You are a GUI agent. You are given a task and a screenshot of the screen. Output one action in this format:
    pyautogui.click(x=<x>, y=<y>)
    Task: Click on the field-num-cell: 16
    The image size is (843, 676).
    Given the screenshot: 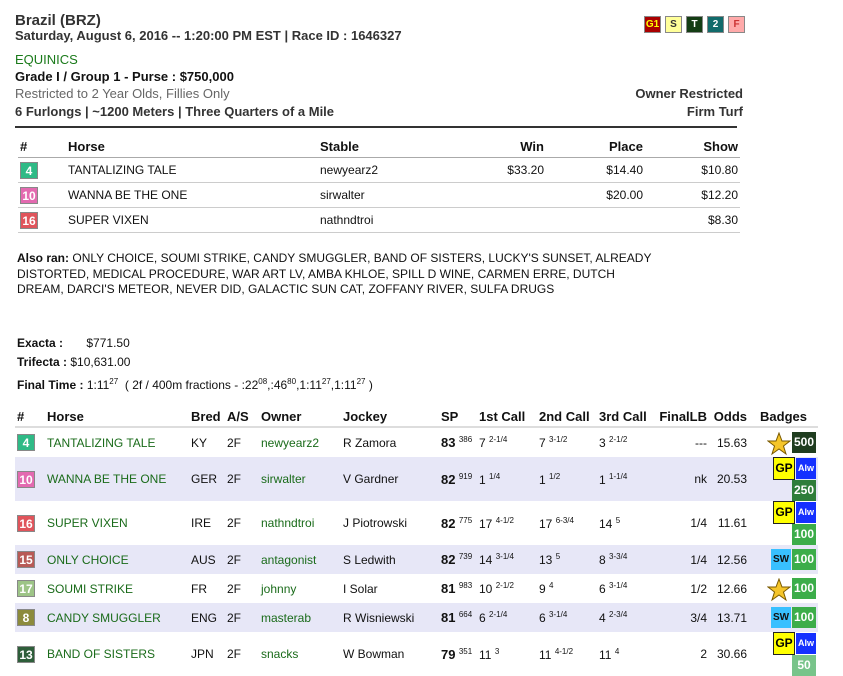 What is the action you would take?
    pyautogui.click(x=30, y=523)
    